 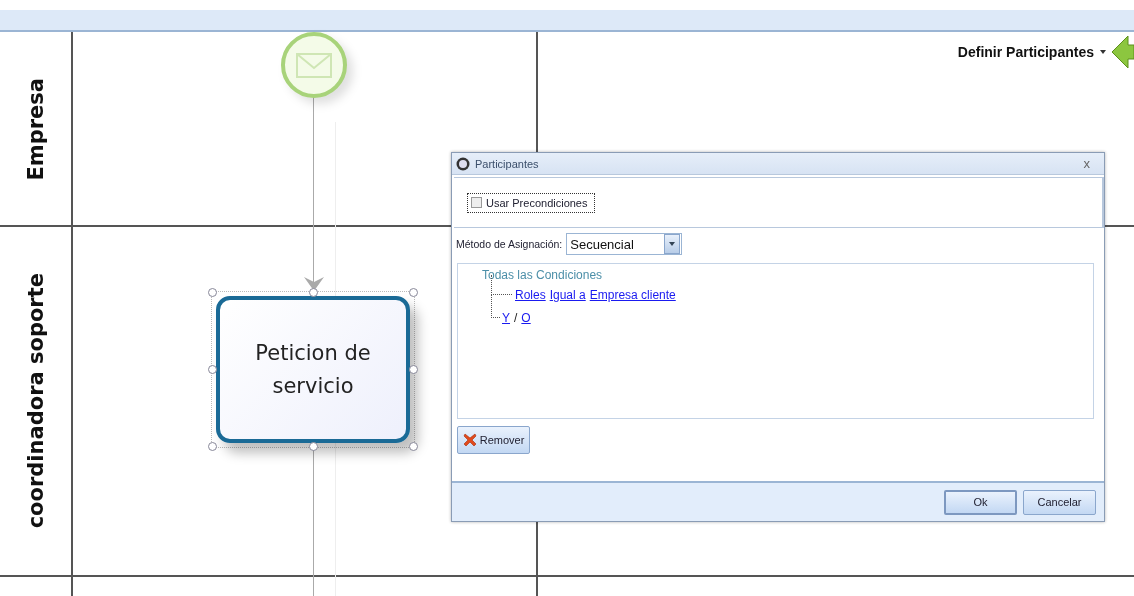 I want to click on or-link: O, so click(x=526, y=317).